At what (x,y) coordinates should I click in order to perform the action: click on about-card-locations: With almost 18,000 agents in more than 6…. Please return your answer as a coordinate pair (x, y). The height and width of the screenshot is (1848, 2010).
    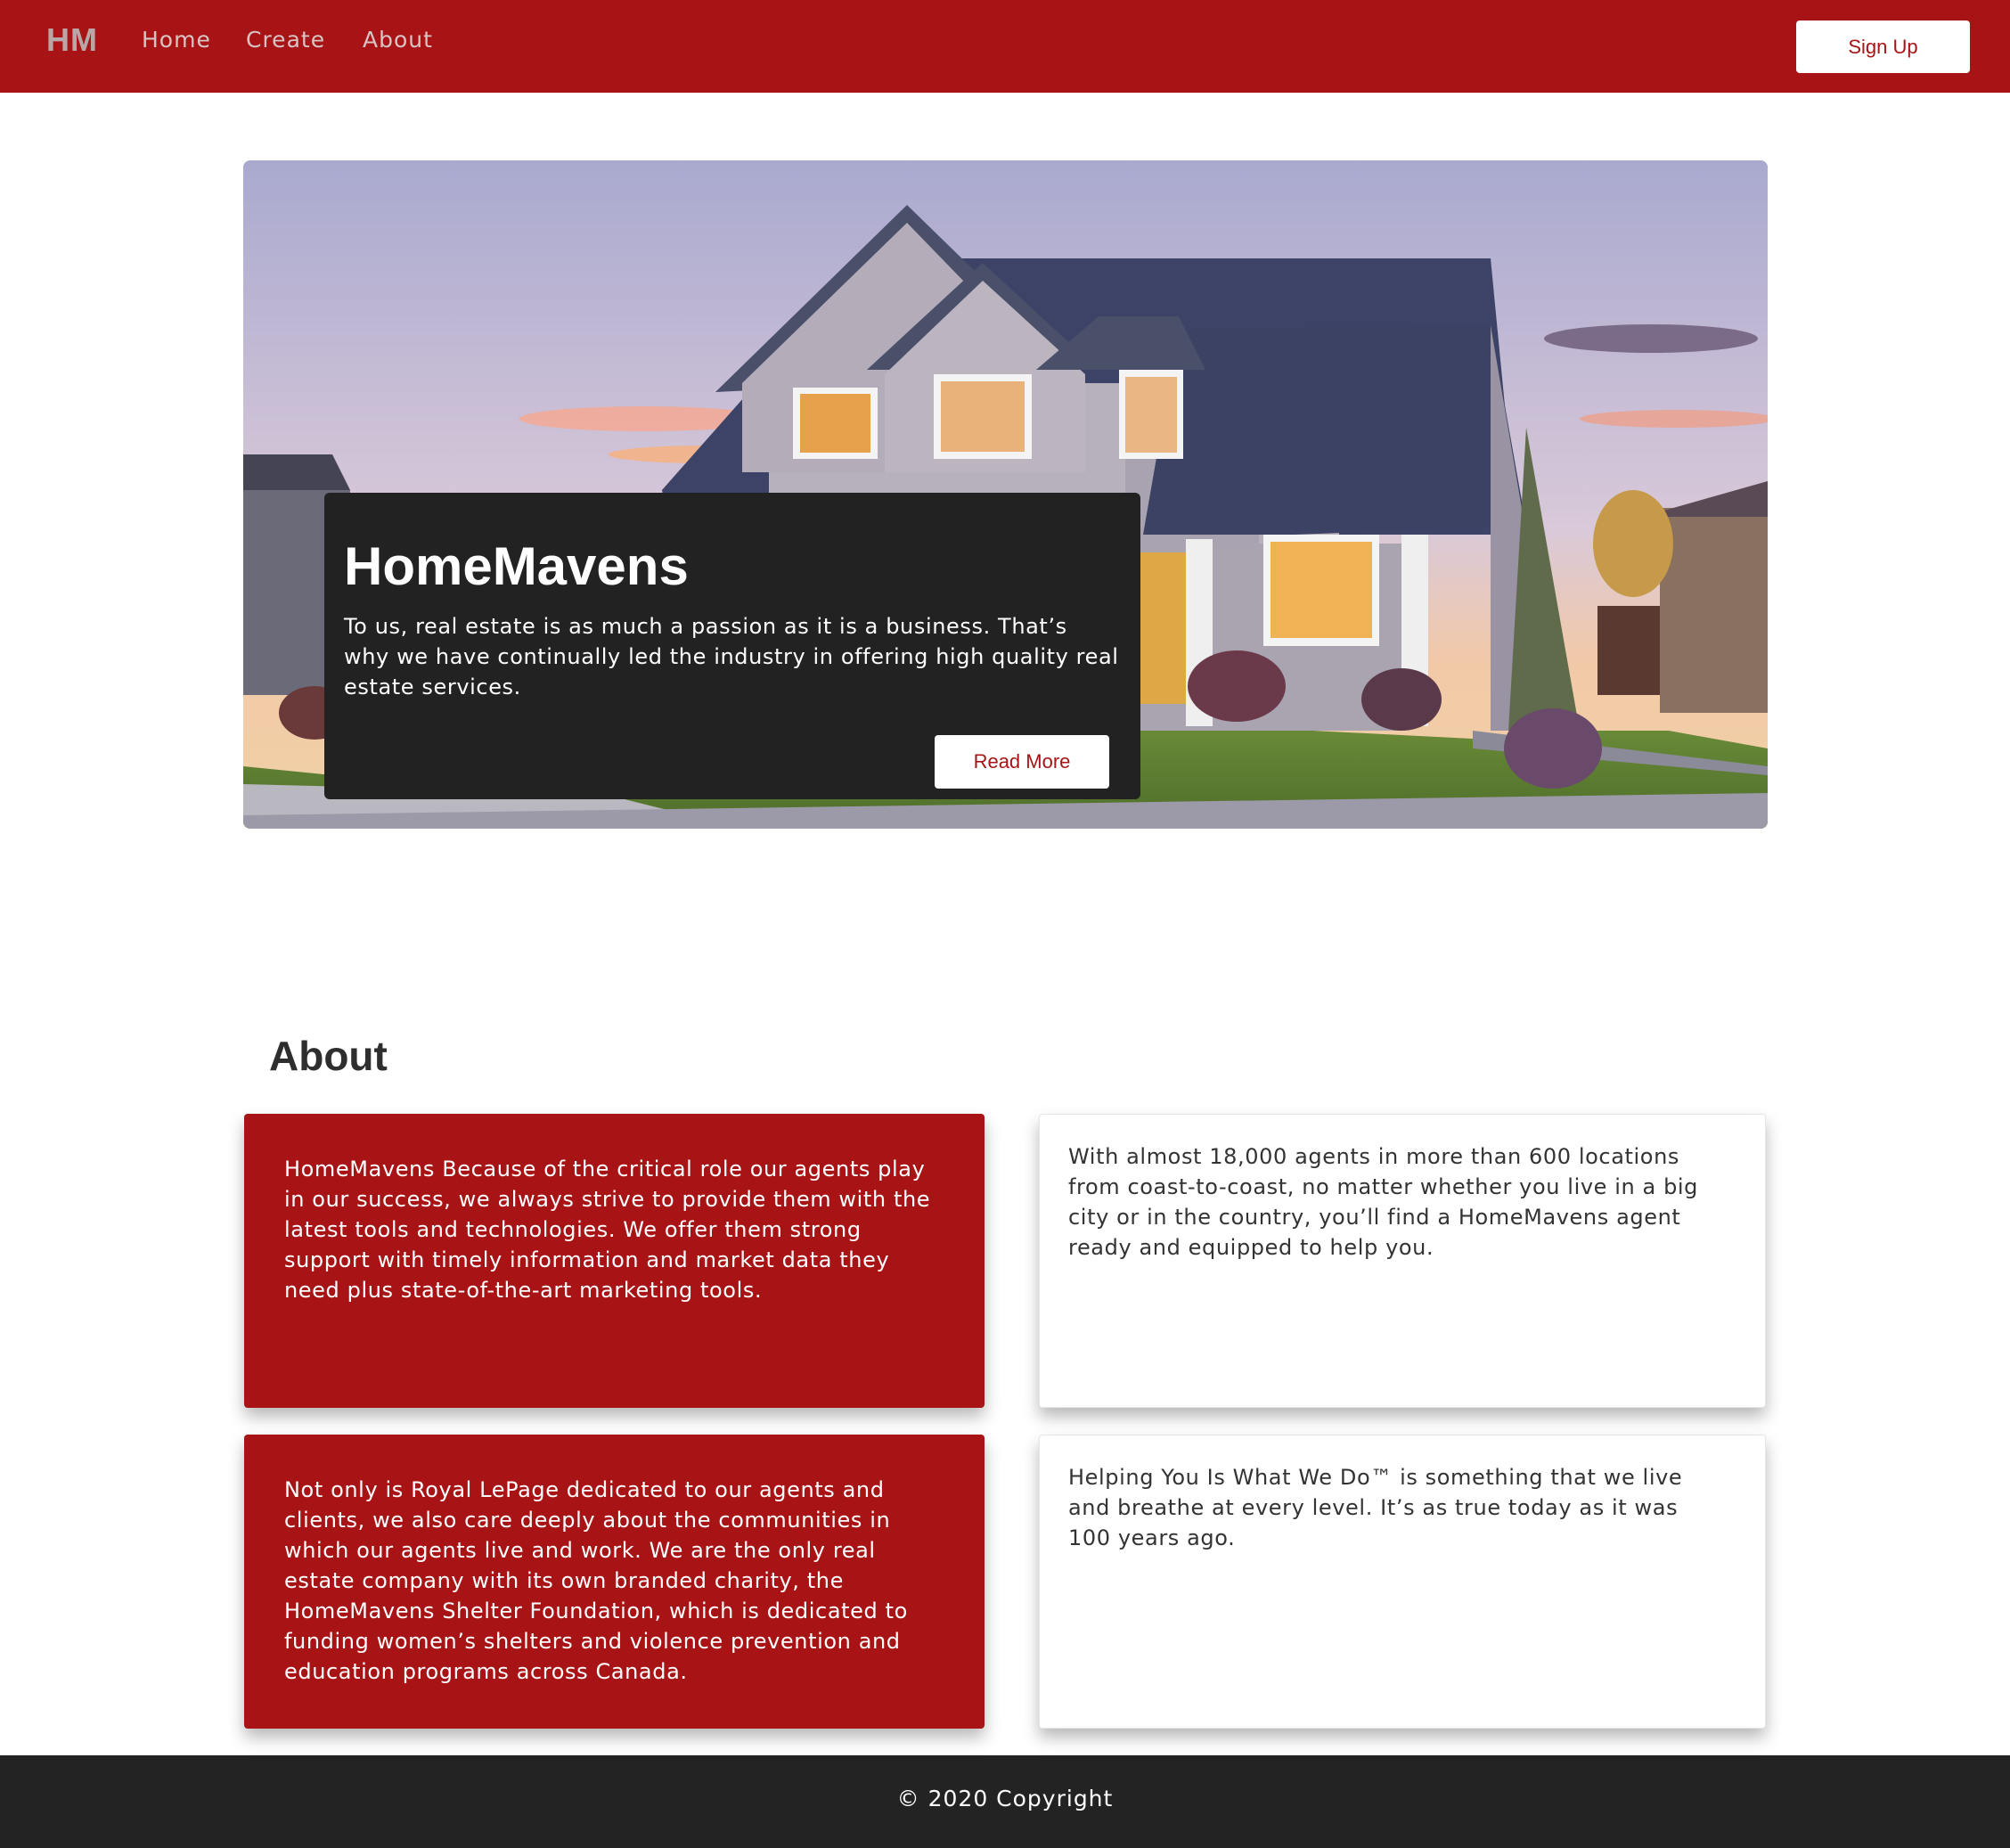
    Looking at the image, I should click on (1402, 1261).